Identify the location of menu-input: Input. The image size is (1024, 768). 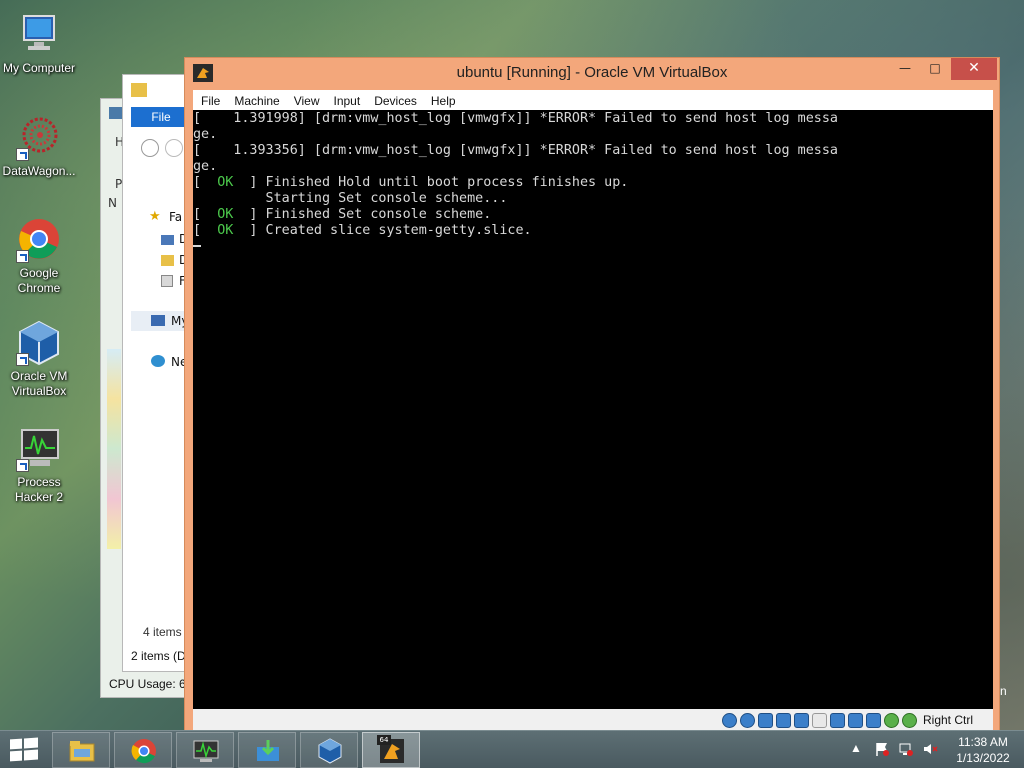
(346, 99).